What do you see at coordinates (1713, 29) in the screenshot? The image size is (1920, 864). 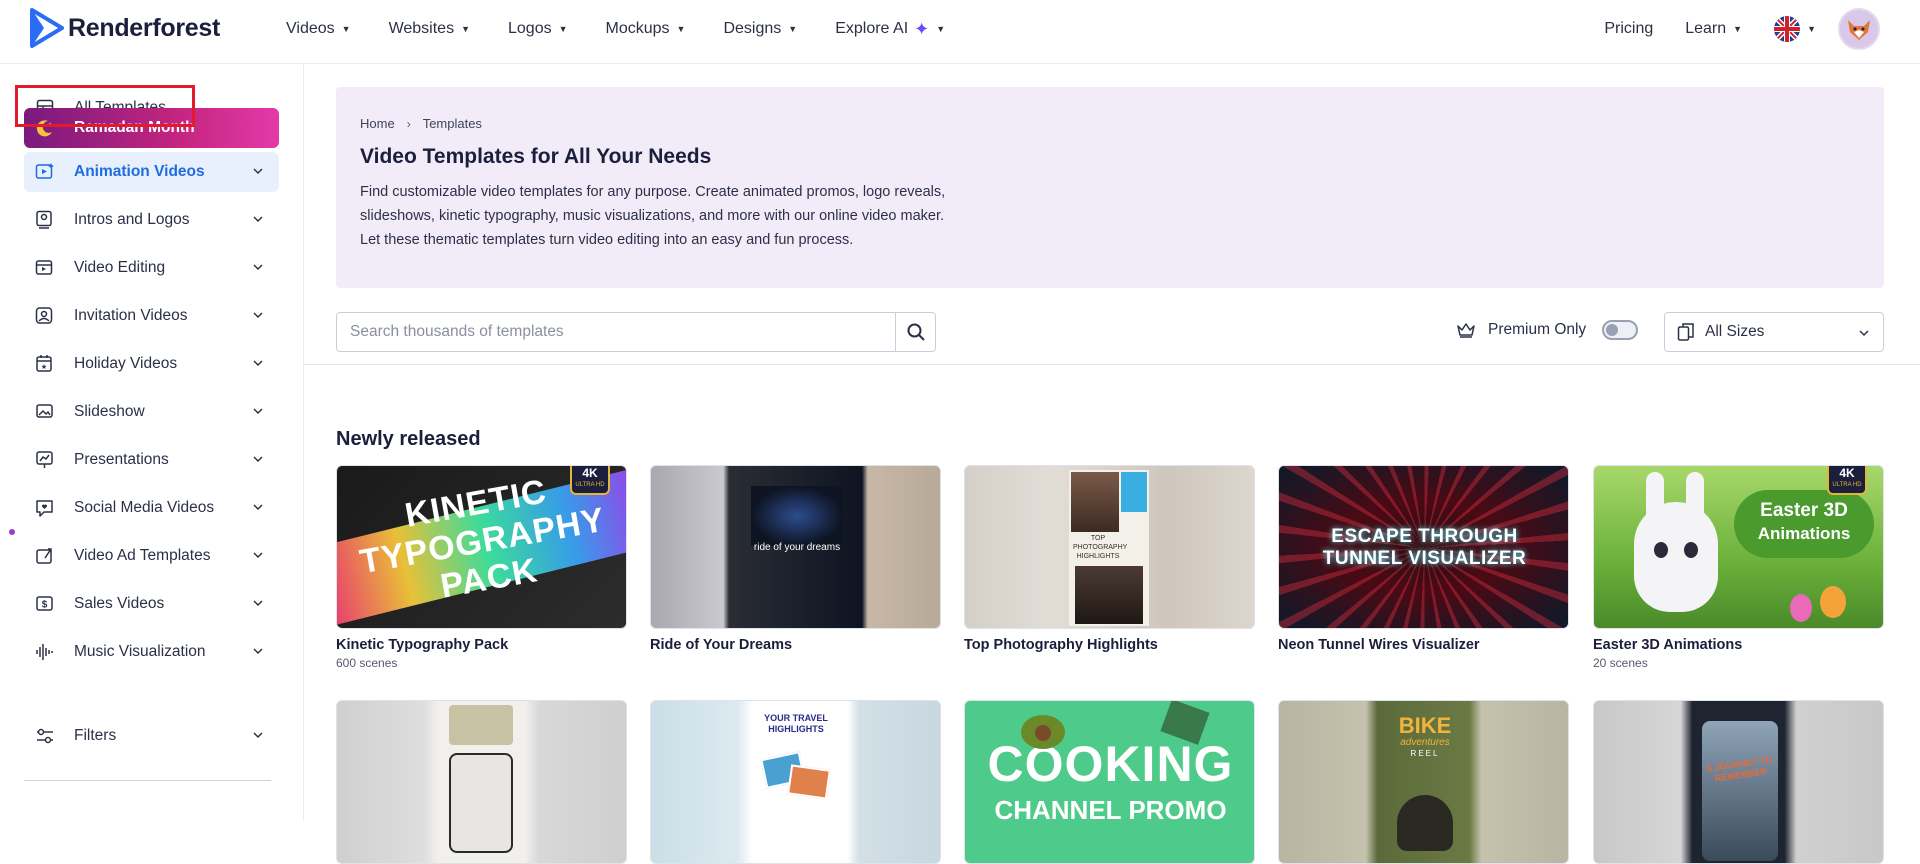 I see `nav-learn: Learn ▼` at bounding box center [1713, 29].